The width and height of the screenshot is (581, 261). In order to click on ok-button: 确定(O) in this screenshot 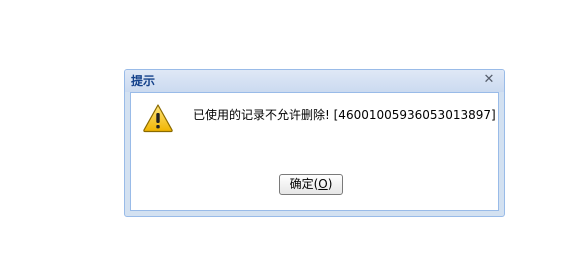, I will do `click(311, 184)`.